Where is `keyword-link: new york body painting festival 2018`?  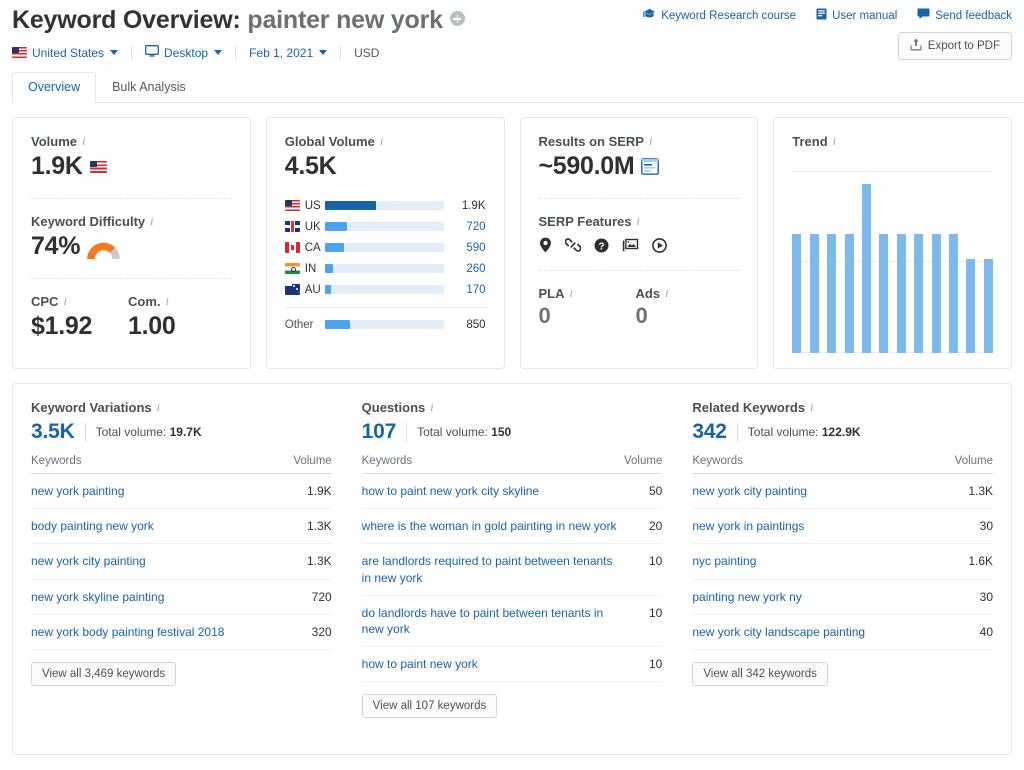
keyword-link: new york body painting festival 2018 is located at coordinates (127, 632).